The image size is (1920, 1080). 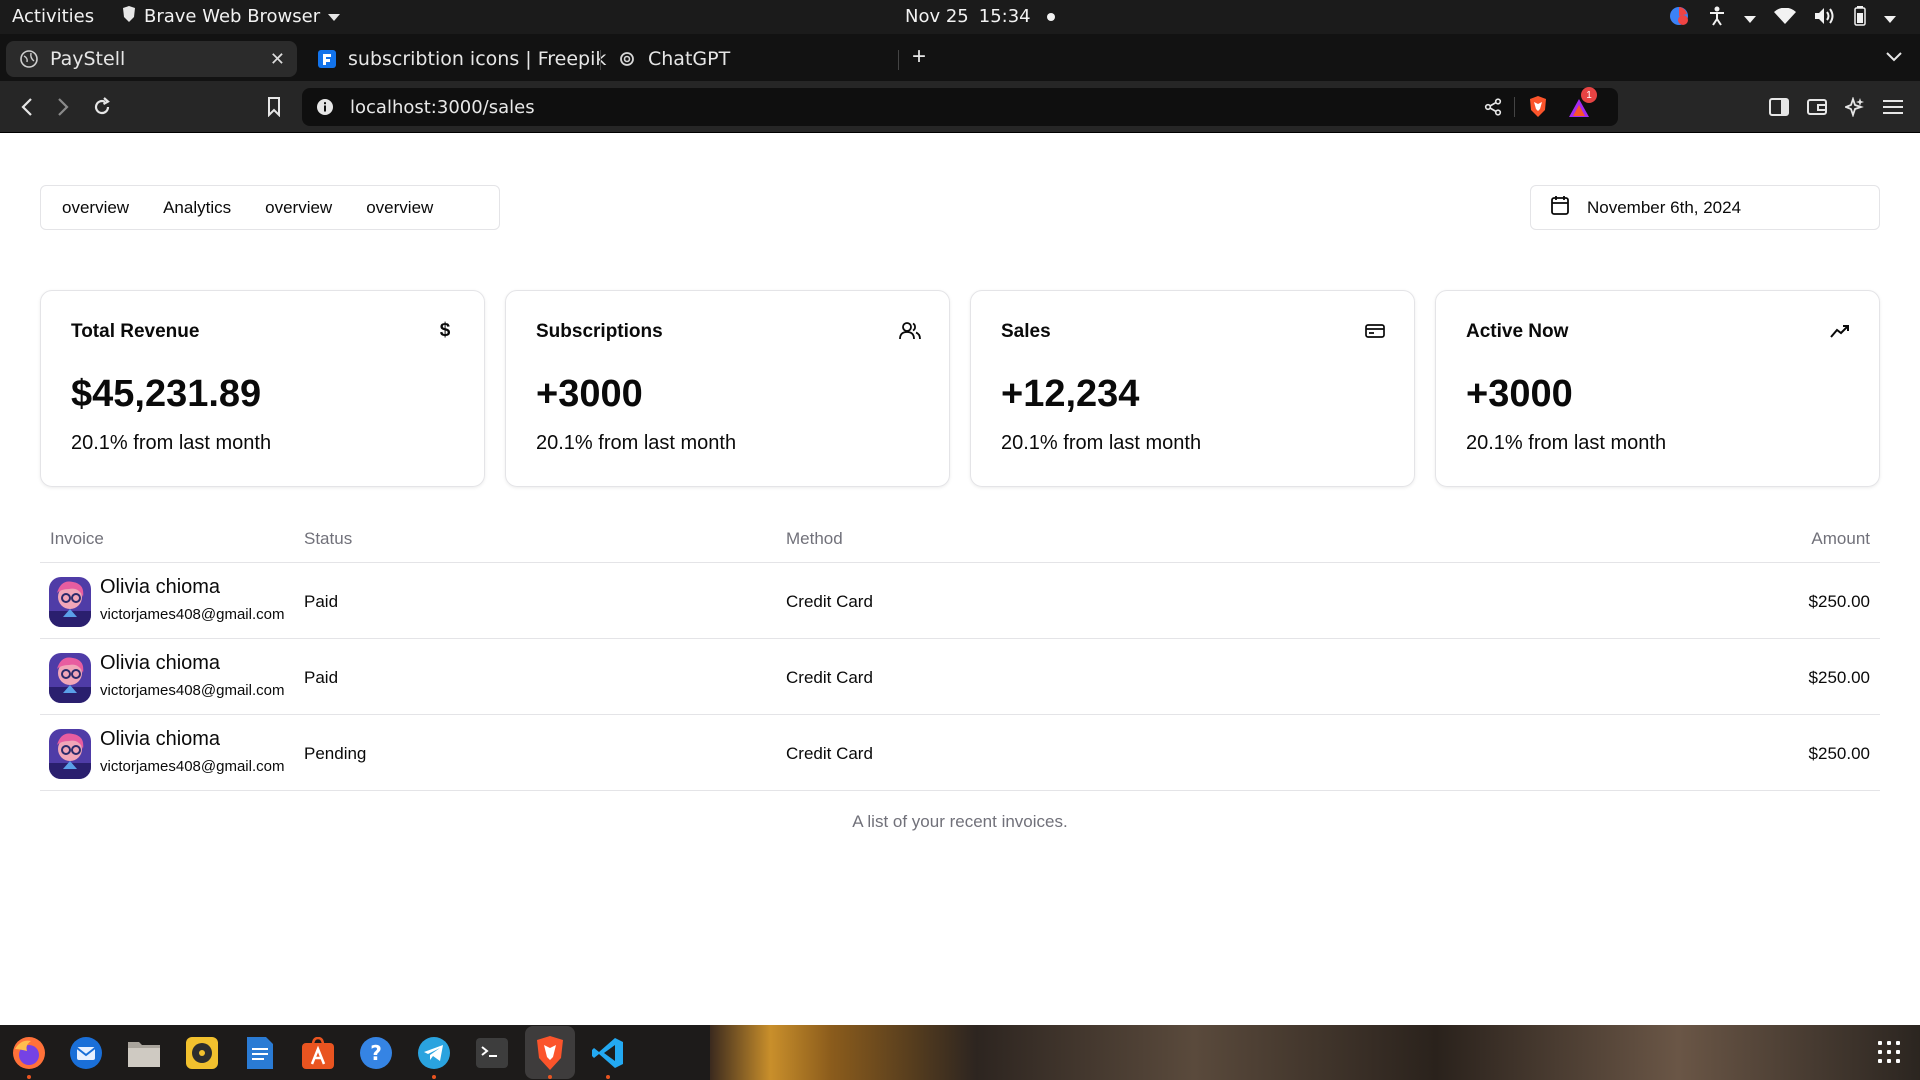 I want to click on selected-date: November 6th, 2024, so click(x=1664, y=207).